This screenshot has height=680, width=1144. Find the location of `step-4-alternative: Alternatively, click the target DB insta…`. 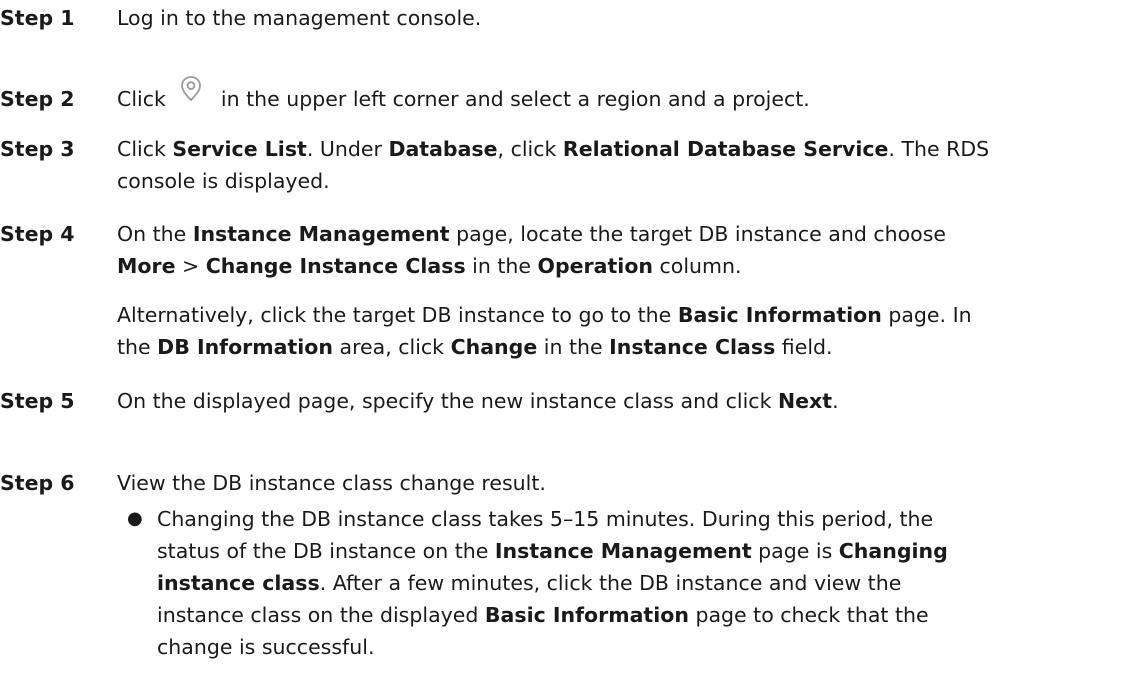

step-4-alternative: Alternatively, click the target DB insta… is located at coordinates (544, 331).